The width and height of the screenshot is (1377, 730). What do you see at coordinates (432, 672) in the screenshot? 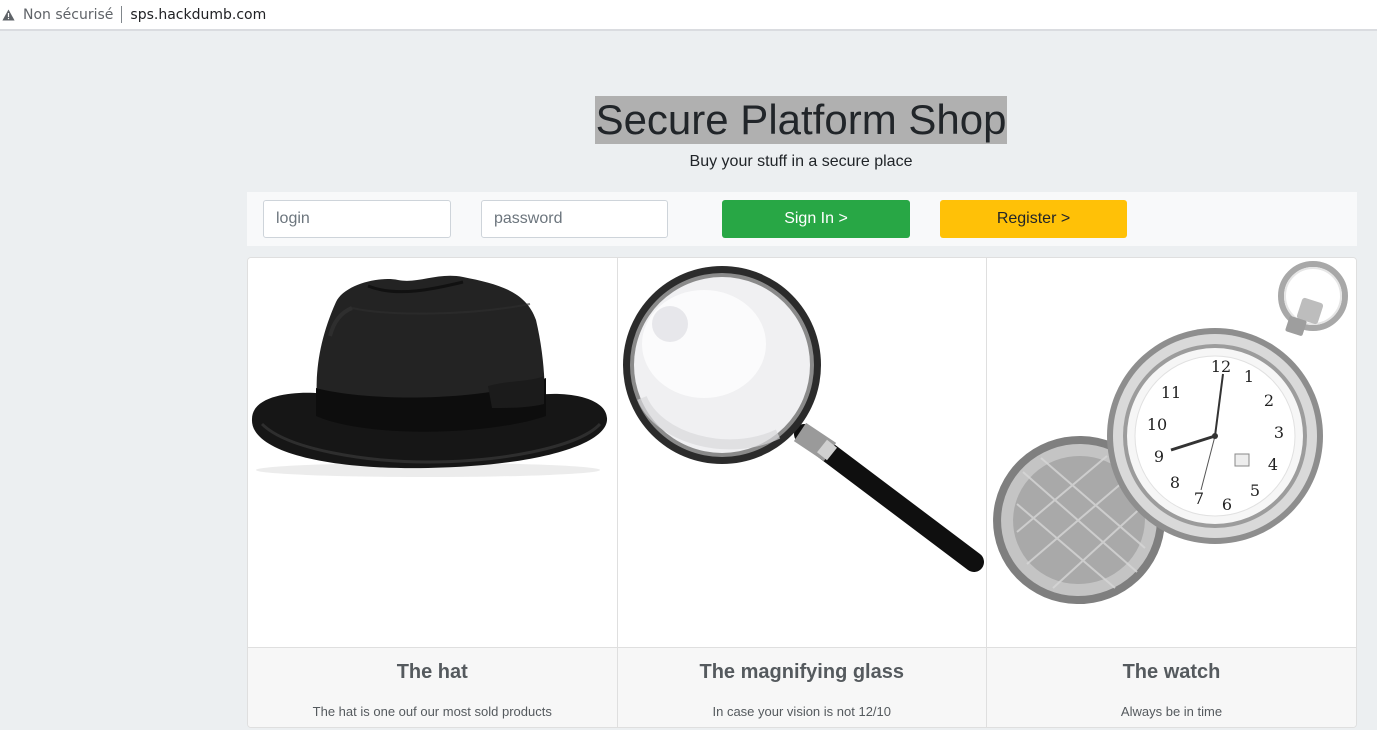
I see `product-title: The hat` at bounding box center [432, 672].